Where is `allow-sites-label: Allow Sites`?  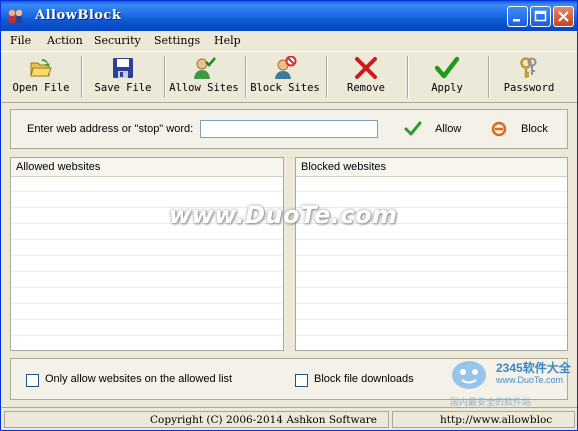 allow-sites-label: Allow Sites is located at coordinates (204, 88).